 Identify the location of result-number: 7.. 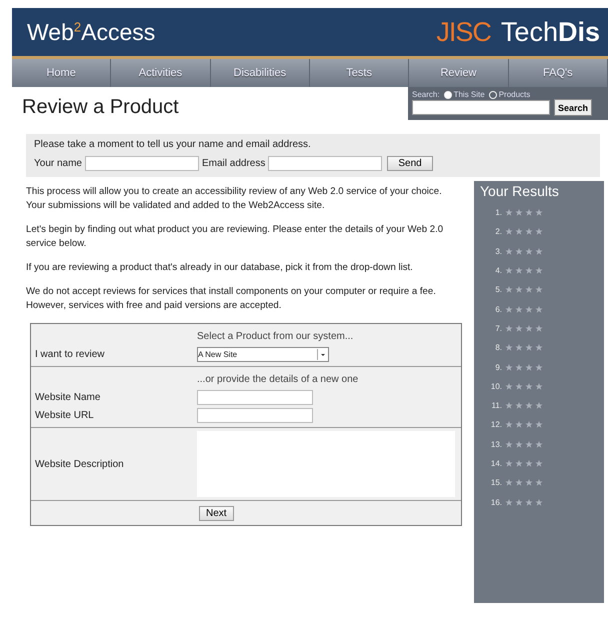
(498, 328).